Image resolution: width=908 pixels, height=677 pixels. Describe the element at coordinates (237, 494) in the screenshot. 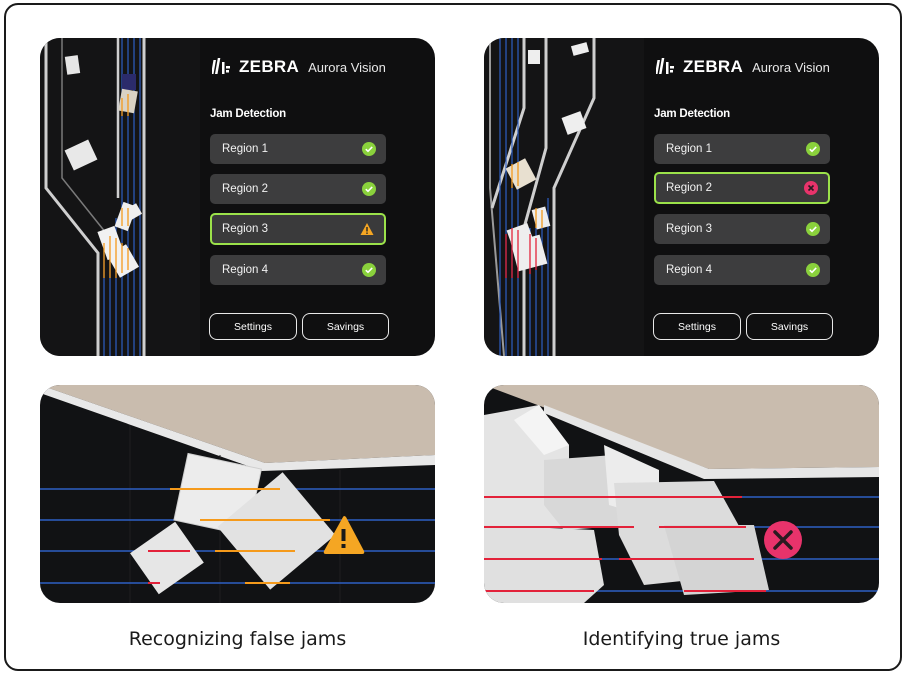

I see `false-jam-closeup` at that location.